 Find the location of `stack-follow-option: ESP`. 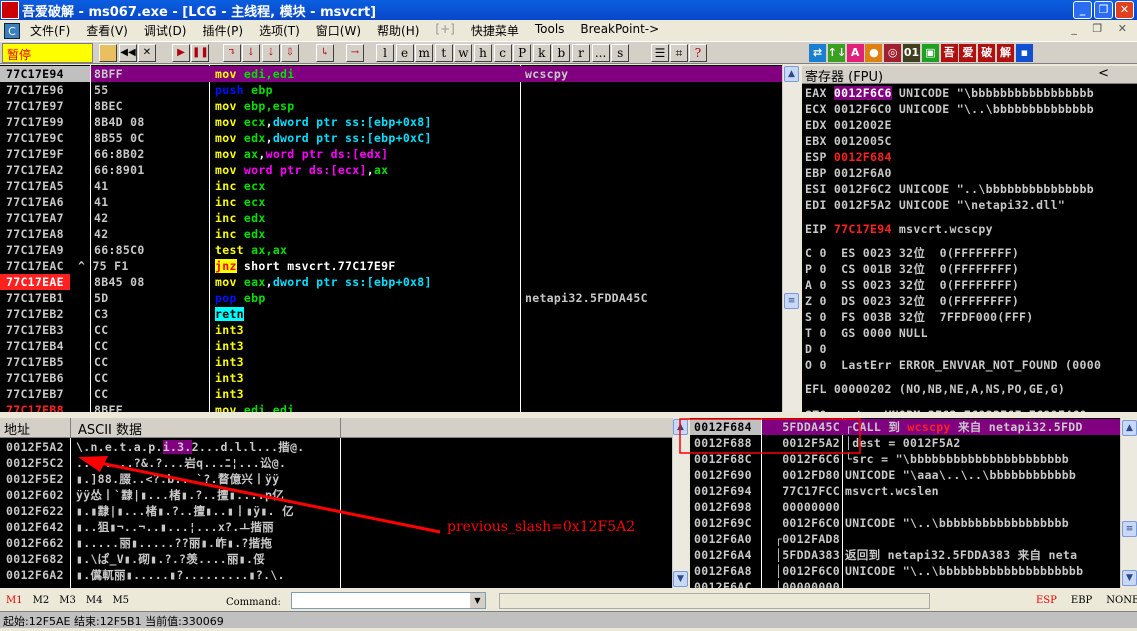

stack-follow-option: ESP is located at coordinates (1046, 600).